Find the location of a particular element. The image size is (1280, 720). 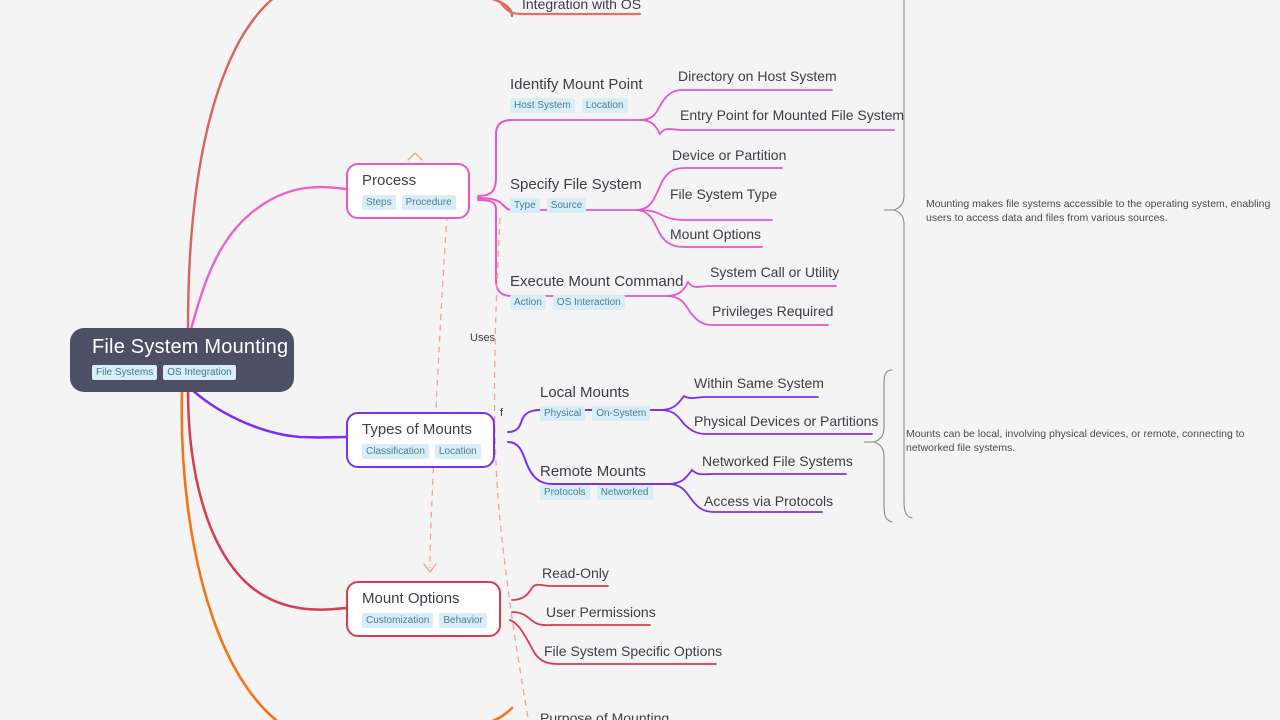

leaf-within-same-system: Within Same System is located at coordinates (759, 383).